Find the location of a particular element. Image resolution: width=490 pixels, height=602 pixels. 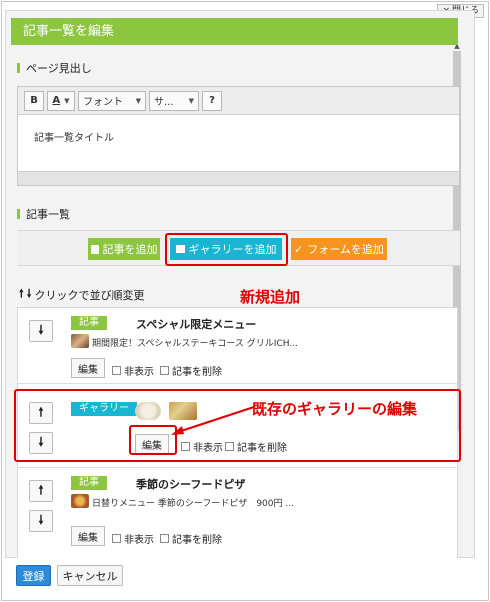

font-size-select: サ... ▼ is located at coordinates (174, 100).